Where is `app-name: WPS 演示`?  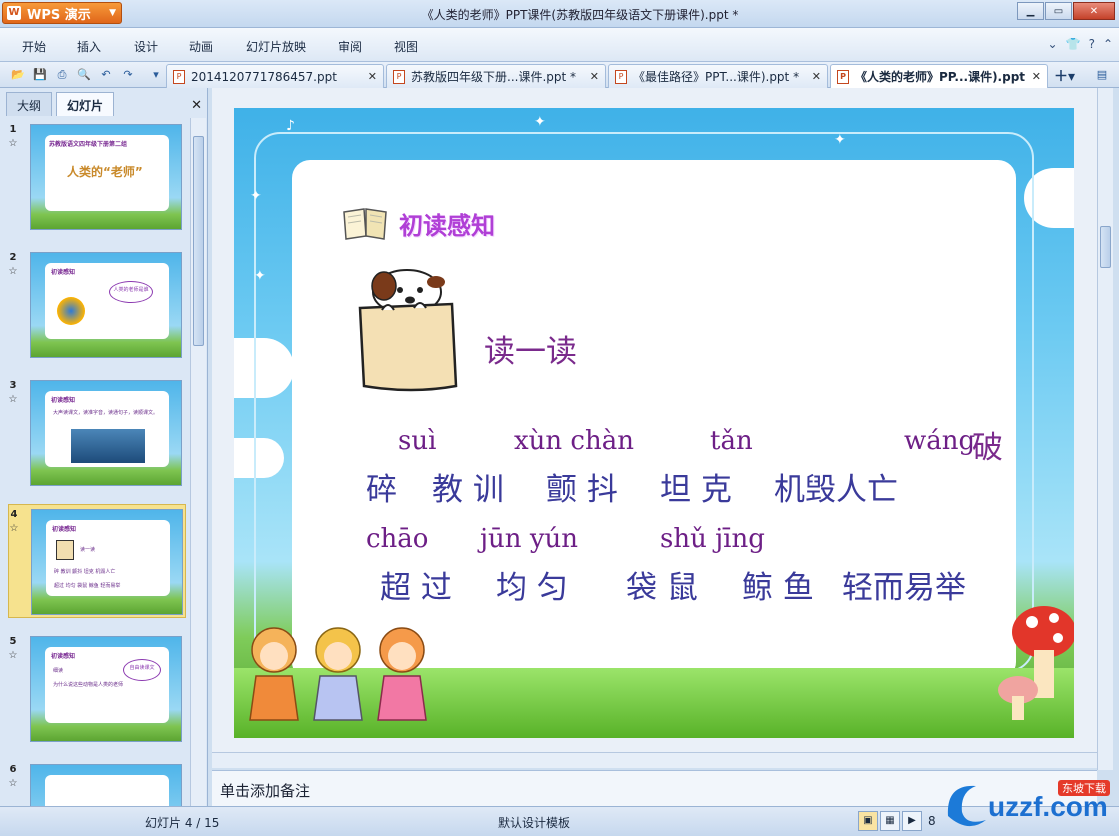
app-name: WPS 演示 is located at coordinates (59, 15).